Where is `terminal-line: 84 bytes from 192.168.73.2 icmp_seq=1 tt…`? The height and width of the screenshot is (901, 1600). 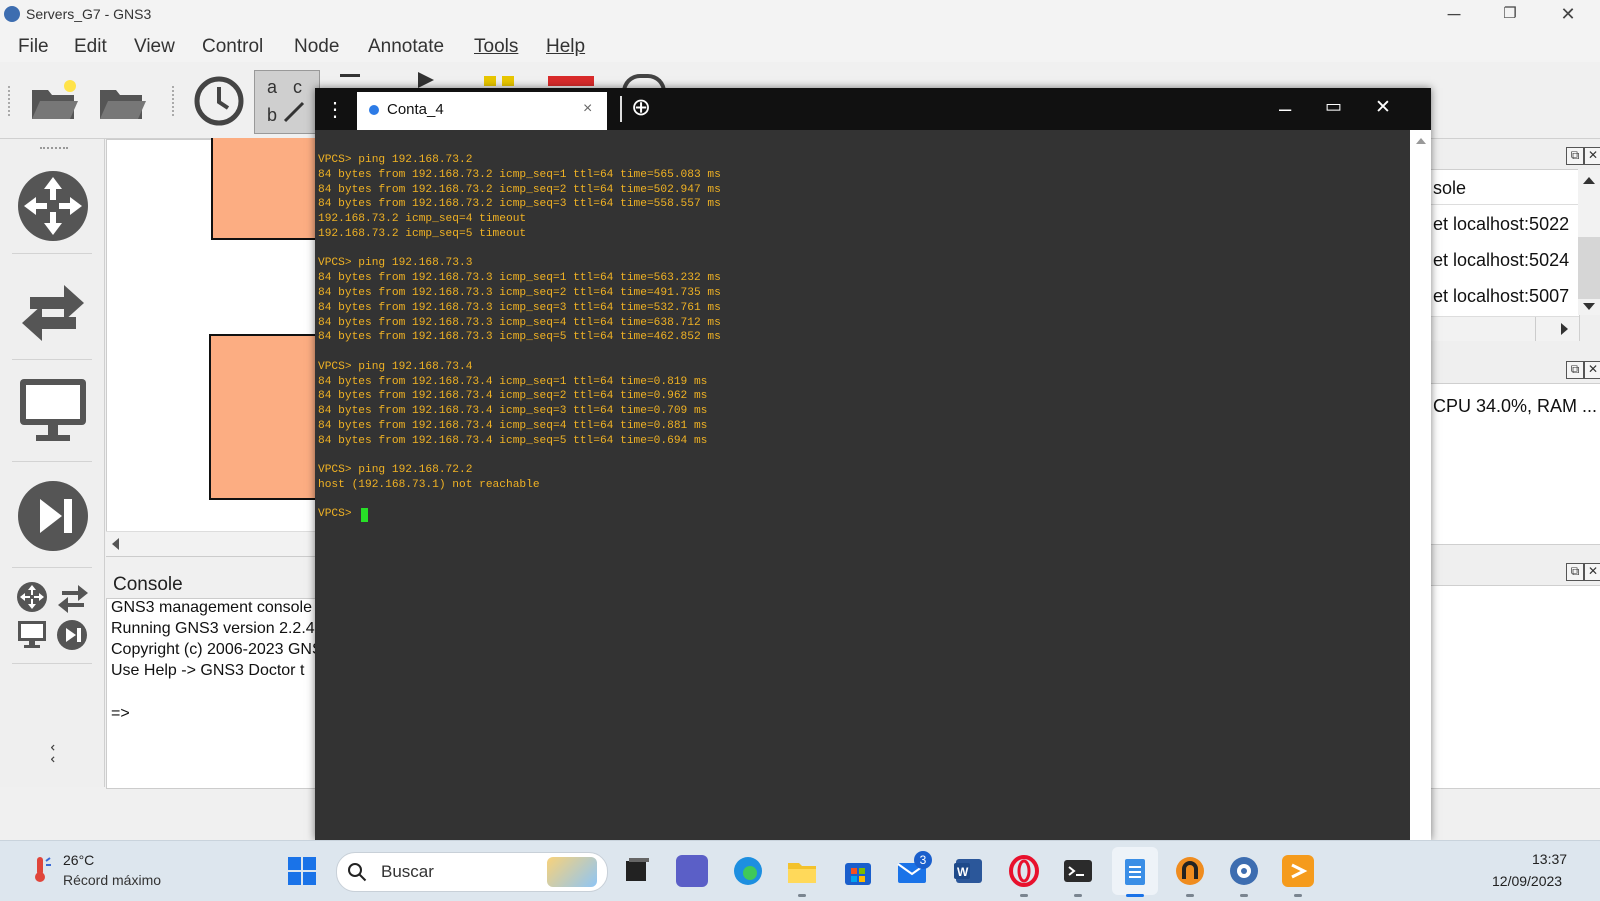
terminal-line: 84 bytes from 192.168.73.2 icmp_seq=1 tt… is located at coordinates (519, 175).